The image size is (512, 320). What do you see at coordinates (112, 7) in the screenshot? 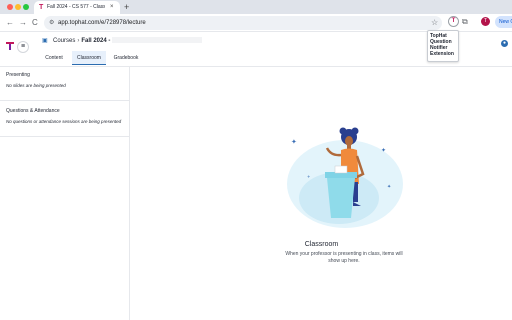
I see `tab-close-icon: ×` at bounding box center [112, 7].